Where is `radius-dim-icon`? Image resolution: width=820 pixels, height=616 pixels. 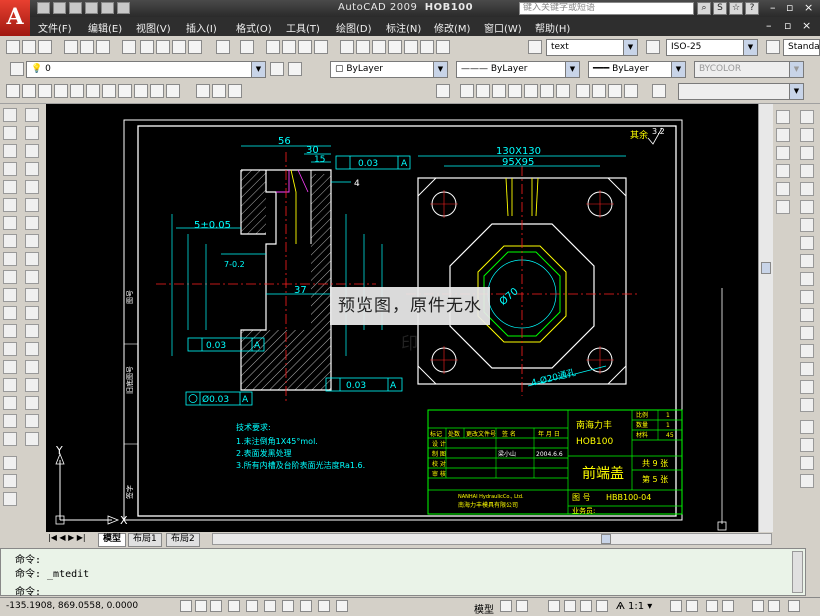 radius-dim-icon is located at coordinates (32, 187).